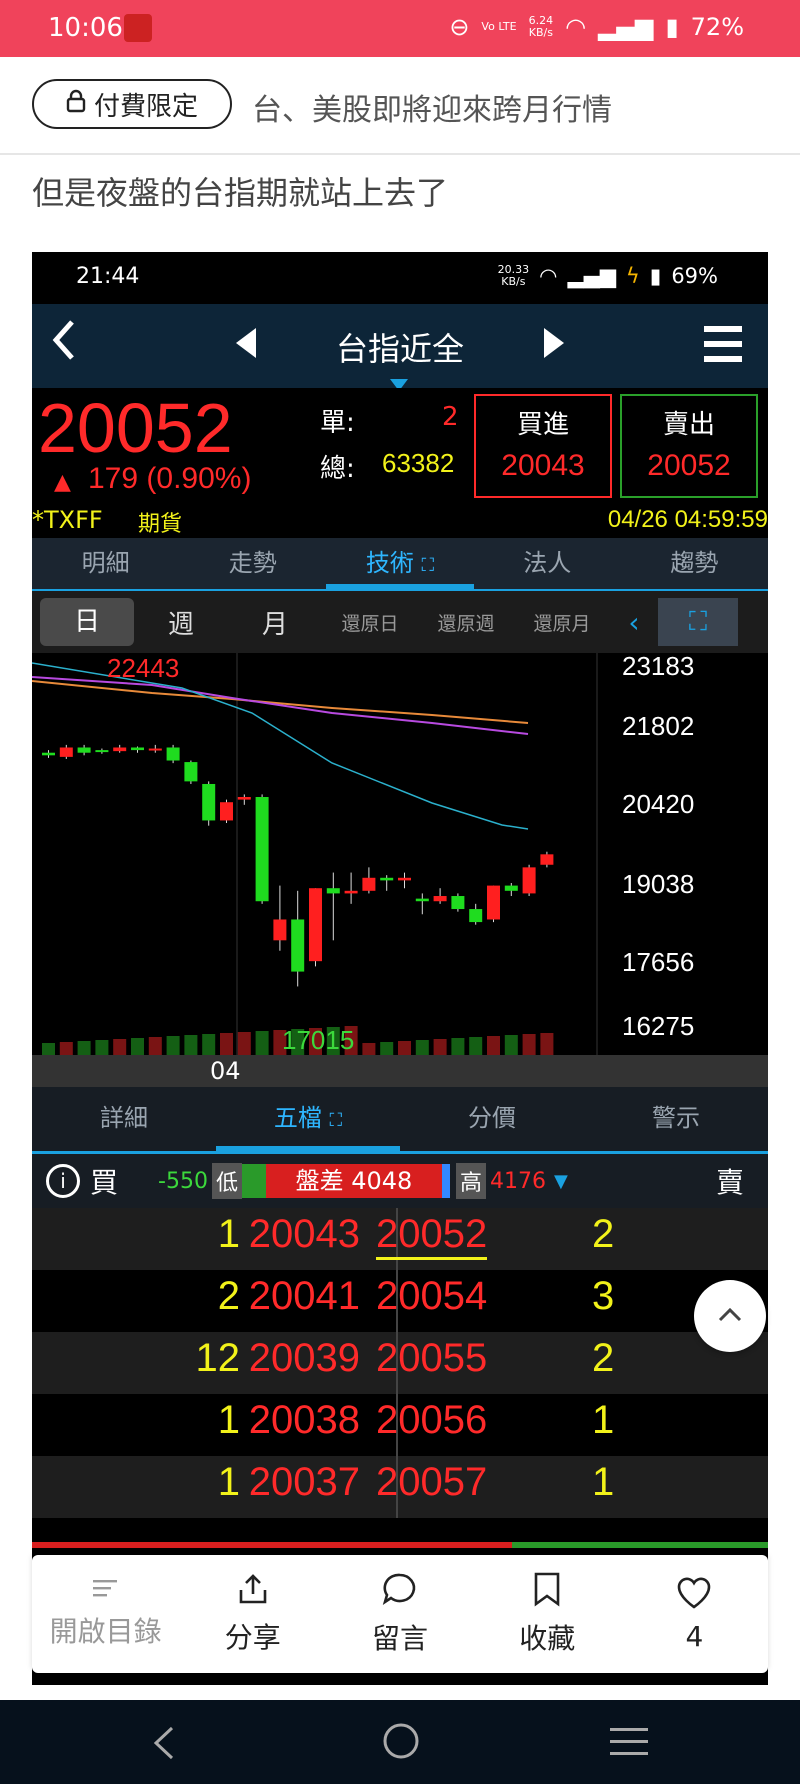  I want to click on period-week: 週, so click(181, 622).